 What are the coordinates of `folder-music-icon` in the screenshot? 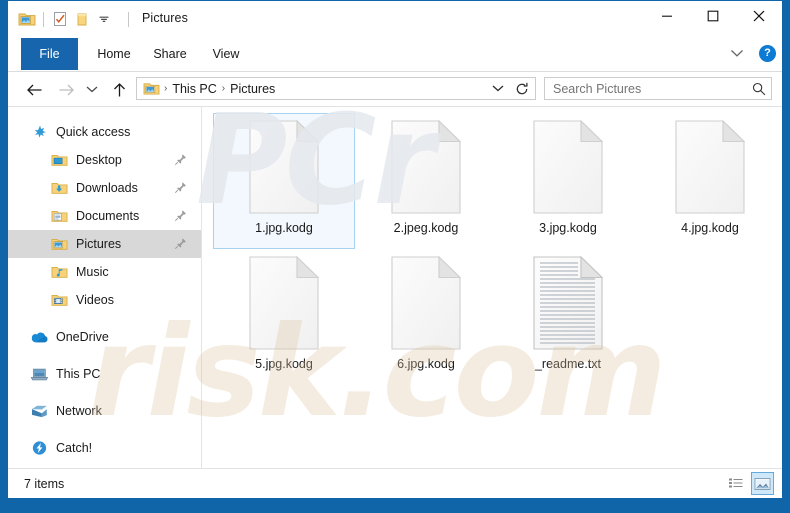 It's located at (59, 272).